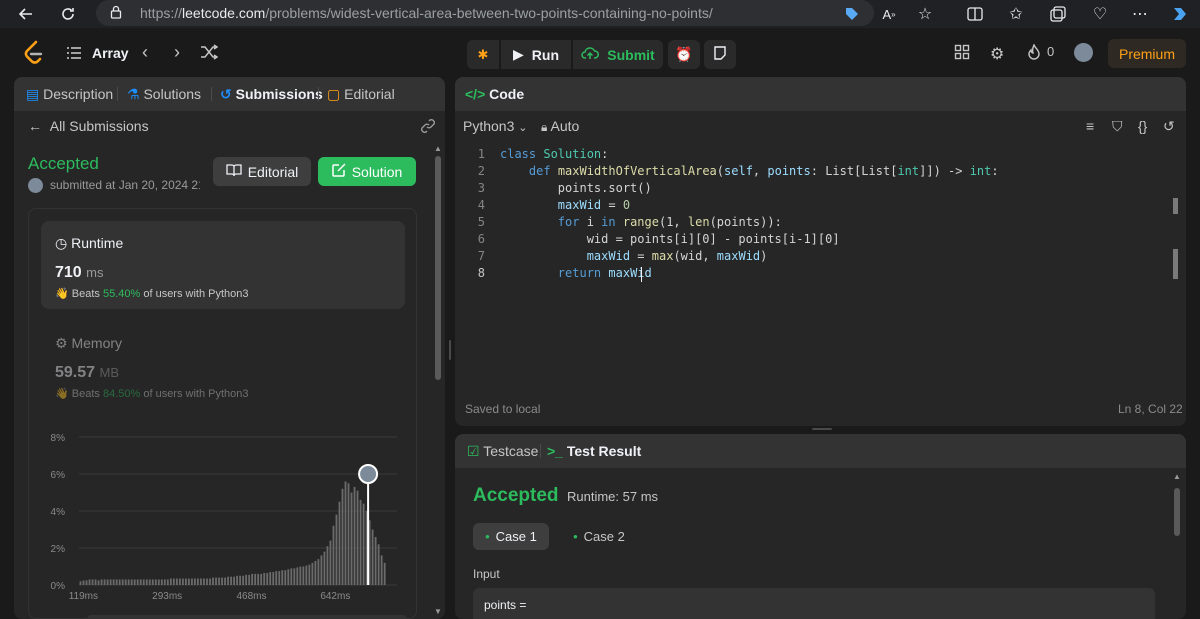 The height and width of the screenshot is (619, 1200). I want to click on all-submissions-link: ← All Submissions, so click(88, 126).